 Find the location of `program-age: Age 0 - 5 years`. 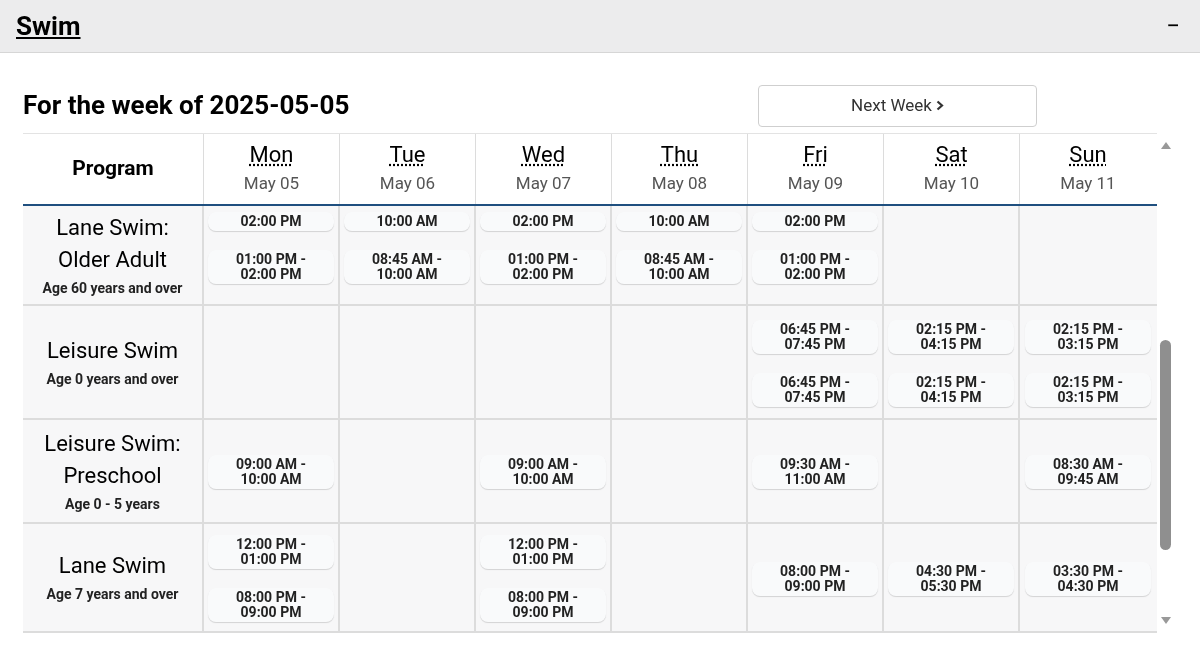

program-age: Age 0 - 5 years is located at coordinates (112, 504).